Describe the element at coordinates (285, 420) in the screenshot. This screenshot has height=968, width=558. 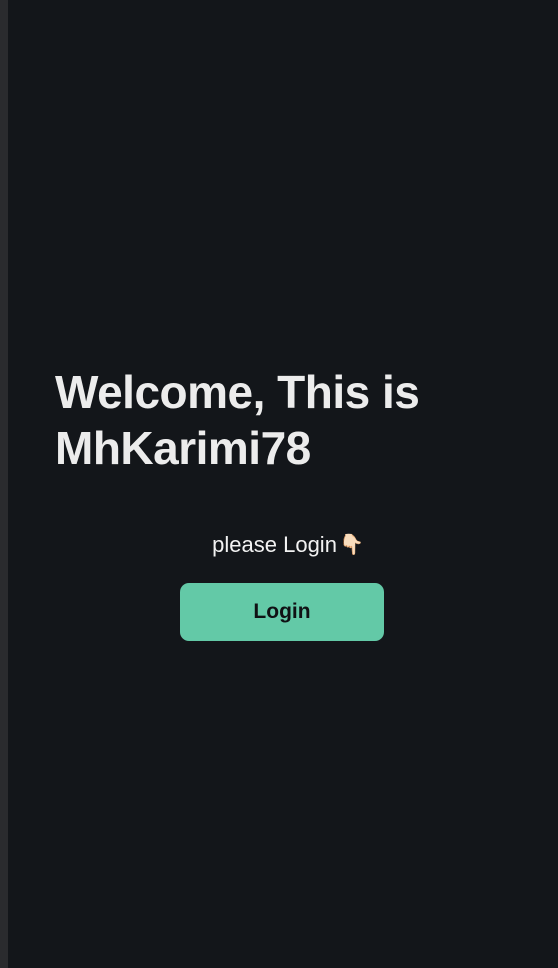
I see `welcome-heading: Welcome, This is MhKarimi78` at that location.